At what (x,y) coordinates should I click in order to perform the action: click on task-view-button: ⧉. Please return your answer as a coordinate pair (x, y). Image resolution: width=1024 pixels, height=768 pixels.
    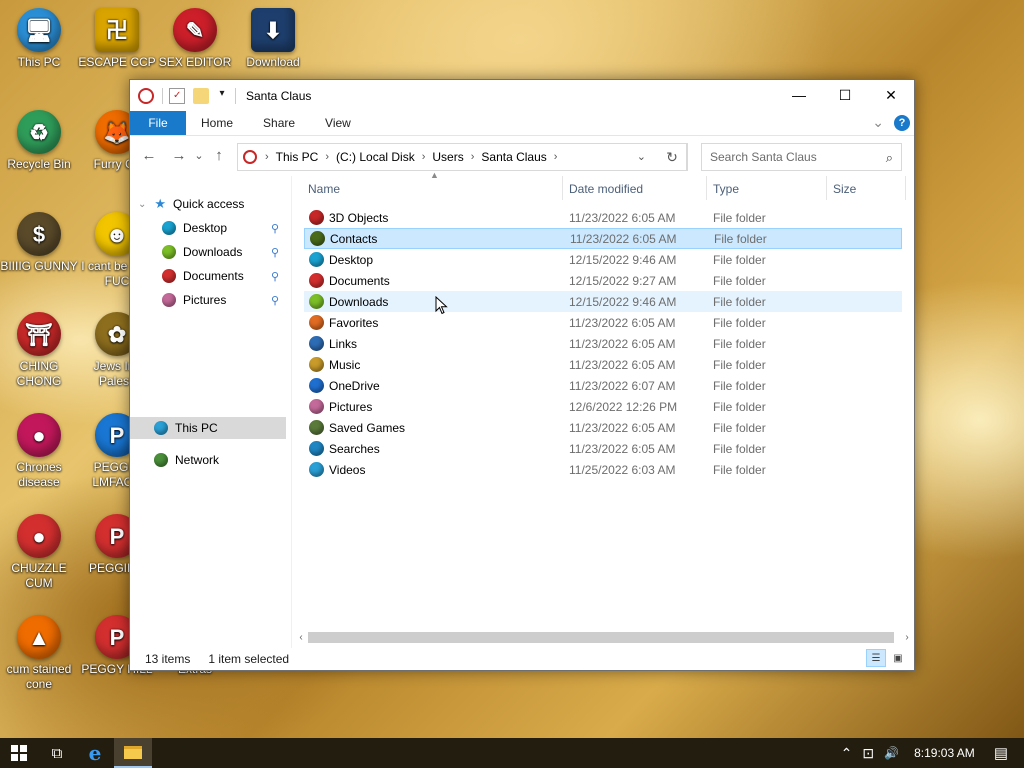
    Looking at the image, I should click on (57, 753).